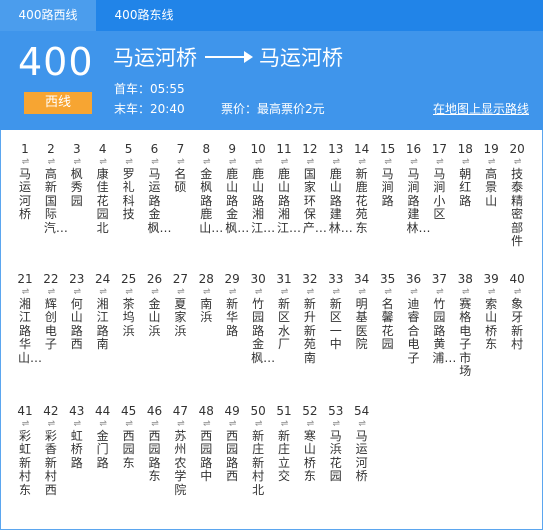 Image resolution: width=543 pixels, height=531 pixels. Describe the element at coordinates (128, 279) in the screenshot. I see `stop-number: 25` at that location.